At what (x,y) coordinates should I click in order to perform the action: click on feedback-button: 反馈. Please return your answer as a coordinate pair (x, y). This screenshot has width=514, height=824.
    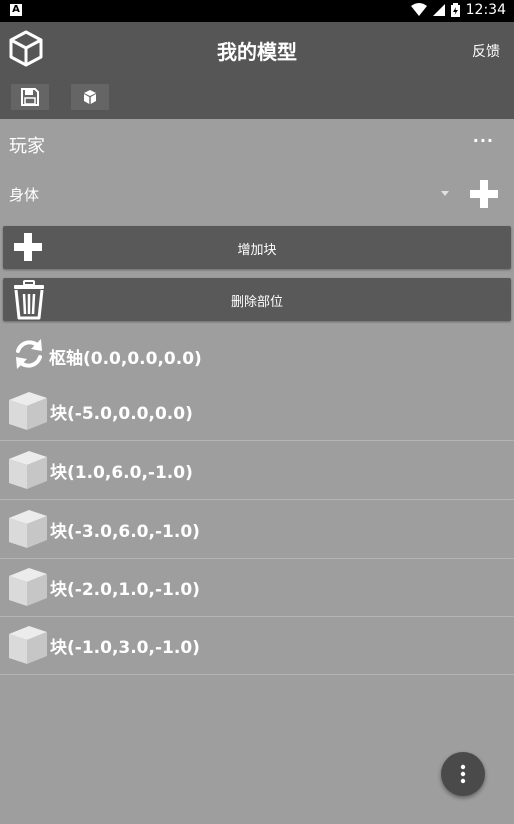
    Looking at the image, I should click on (486, 51).